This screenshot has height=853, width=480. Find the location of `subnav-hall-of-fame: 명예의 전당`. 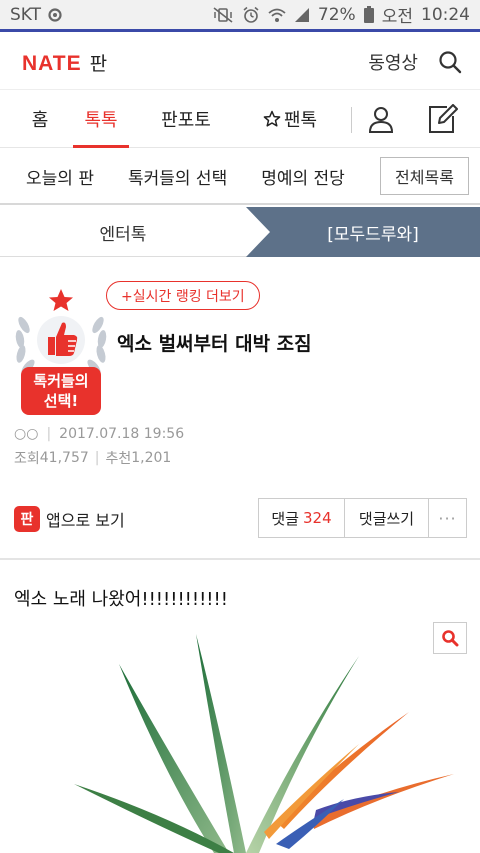

subnav-hall-of-fame: 명예의 전당 is located at coordinates (303, 176).